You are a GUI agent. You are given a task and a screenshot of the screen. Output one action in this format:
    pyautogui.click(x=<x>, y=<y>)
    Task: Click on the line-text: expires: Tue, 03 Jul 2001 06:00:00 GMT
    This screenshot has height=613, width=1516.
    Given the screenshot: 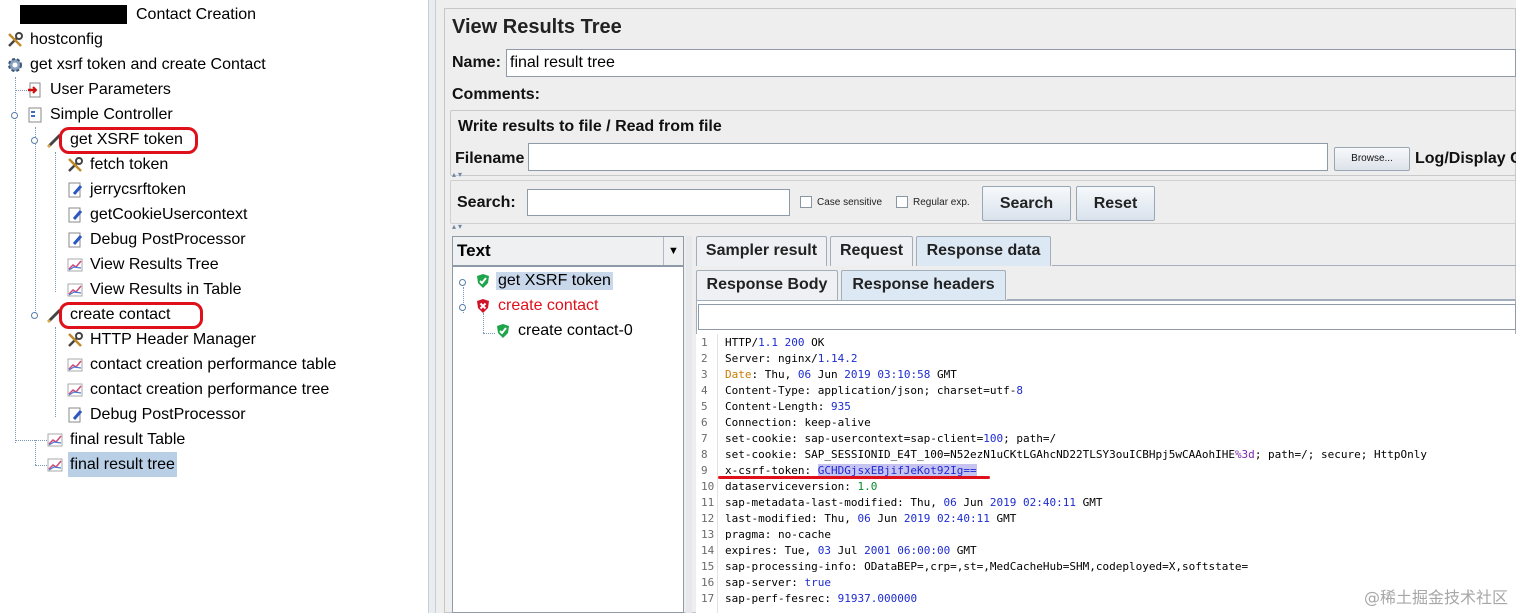 What is the action you would take?
    pyautogui.click(x=851, y=550)
    